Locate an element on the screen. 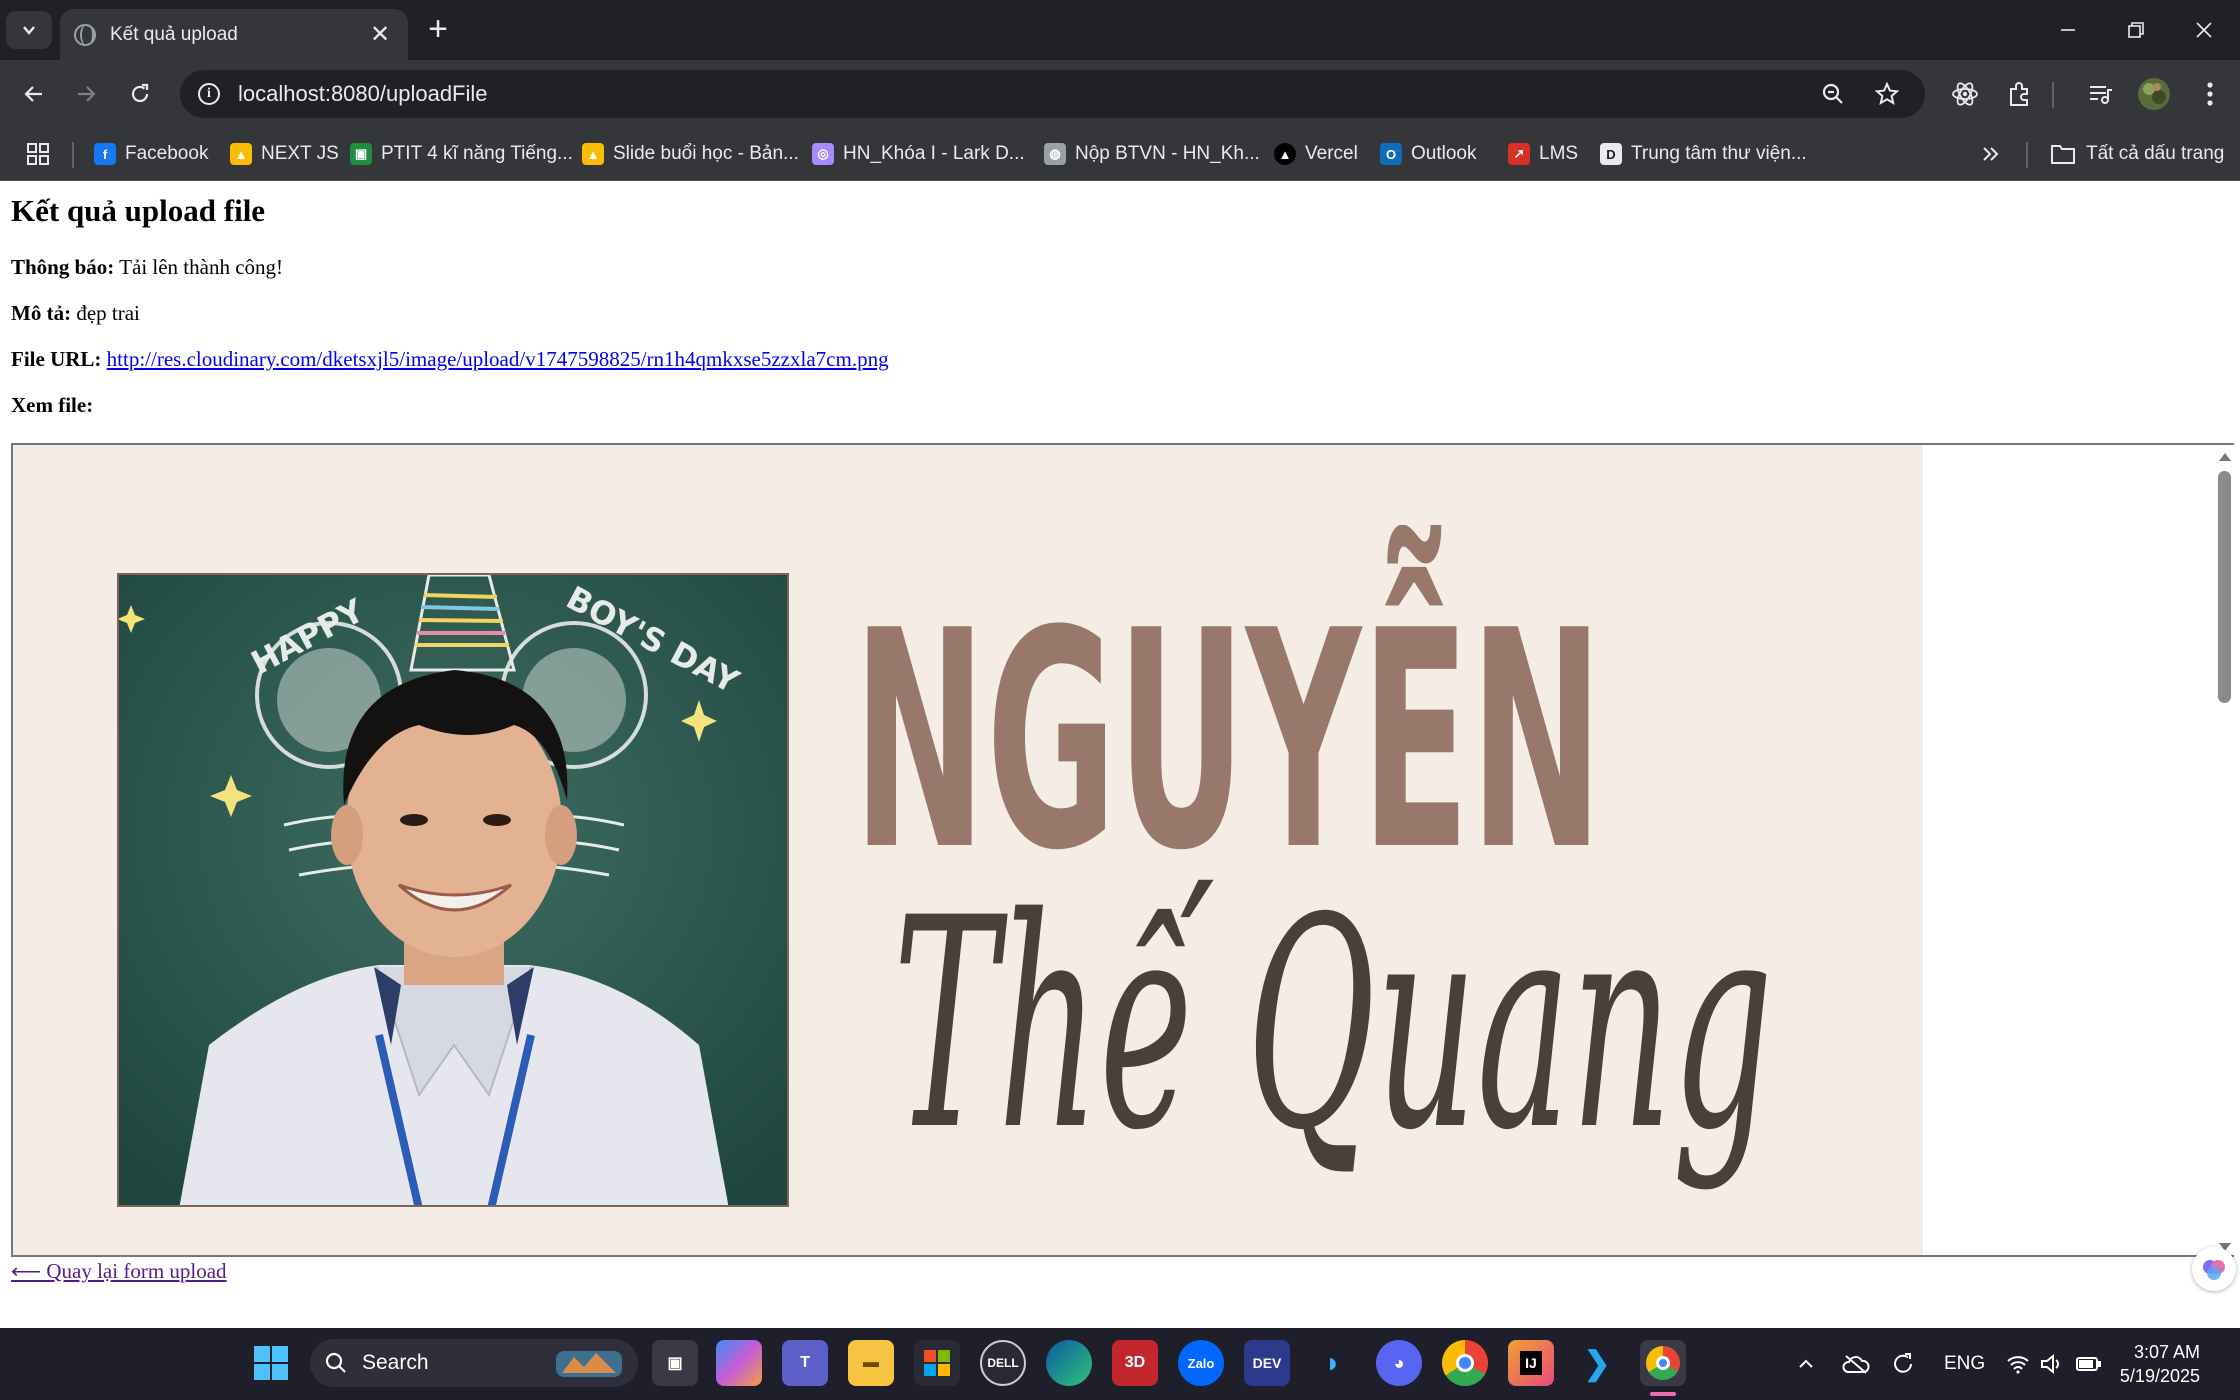  zoom-icon is located at coordinates (1833, 94).